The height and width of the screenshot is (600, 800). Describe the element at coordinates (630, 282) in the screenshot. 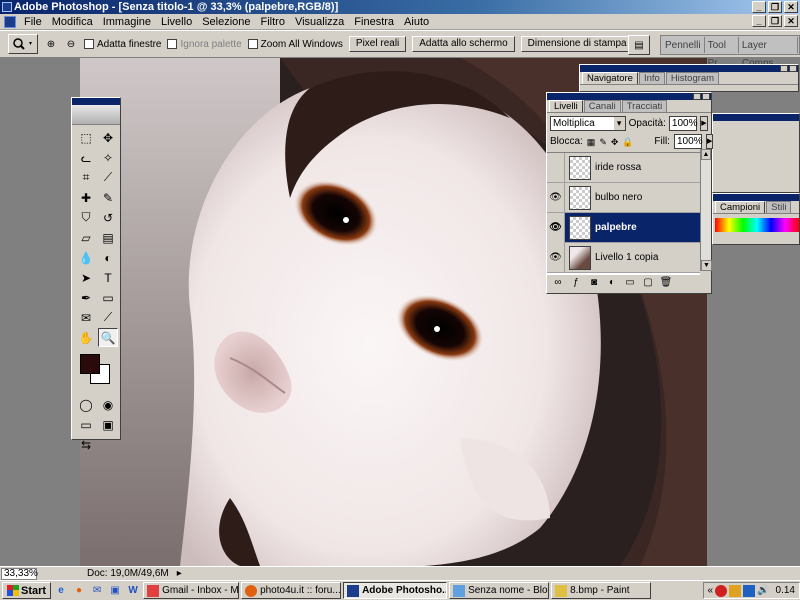

I see `new-group-icon: ▭` at that location.